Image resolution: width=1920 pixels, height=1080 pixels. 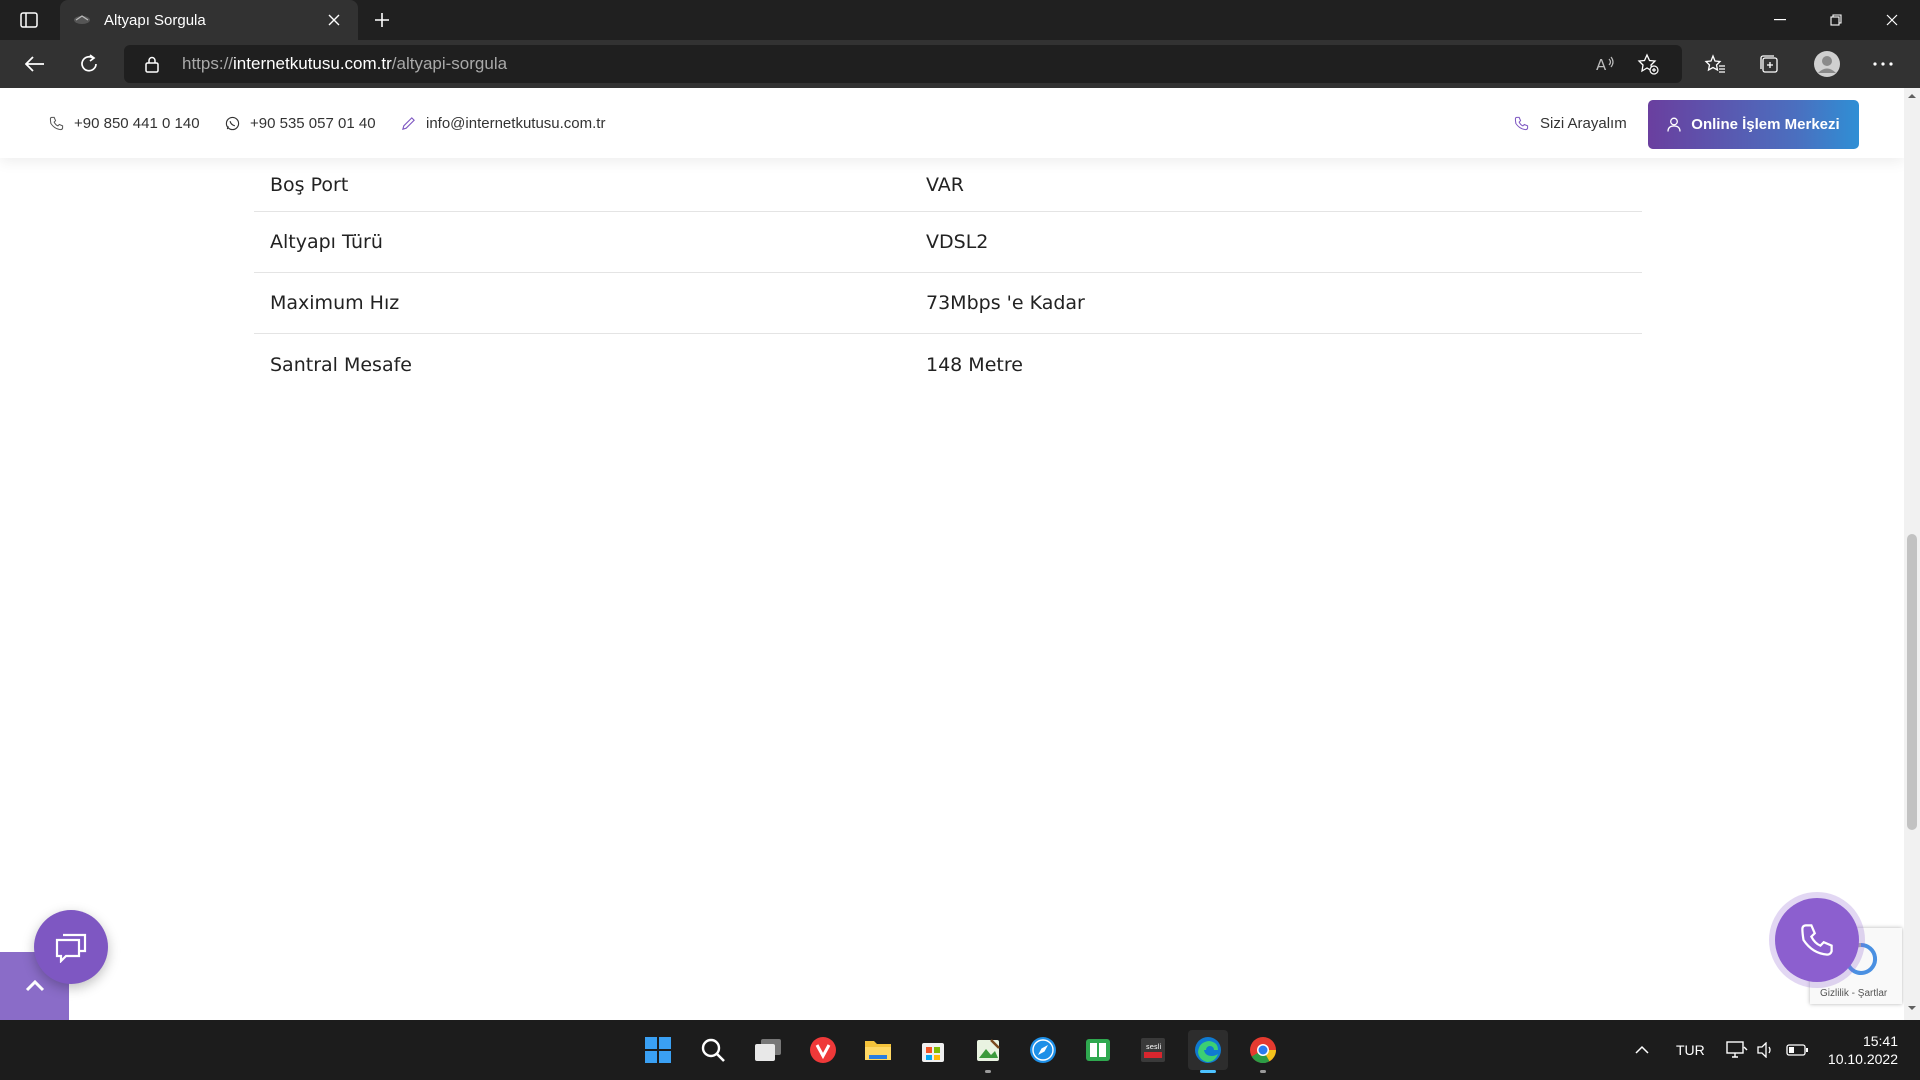 I want to click on more-menu-icon, so click(x=1883, y=64).